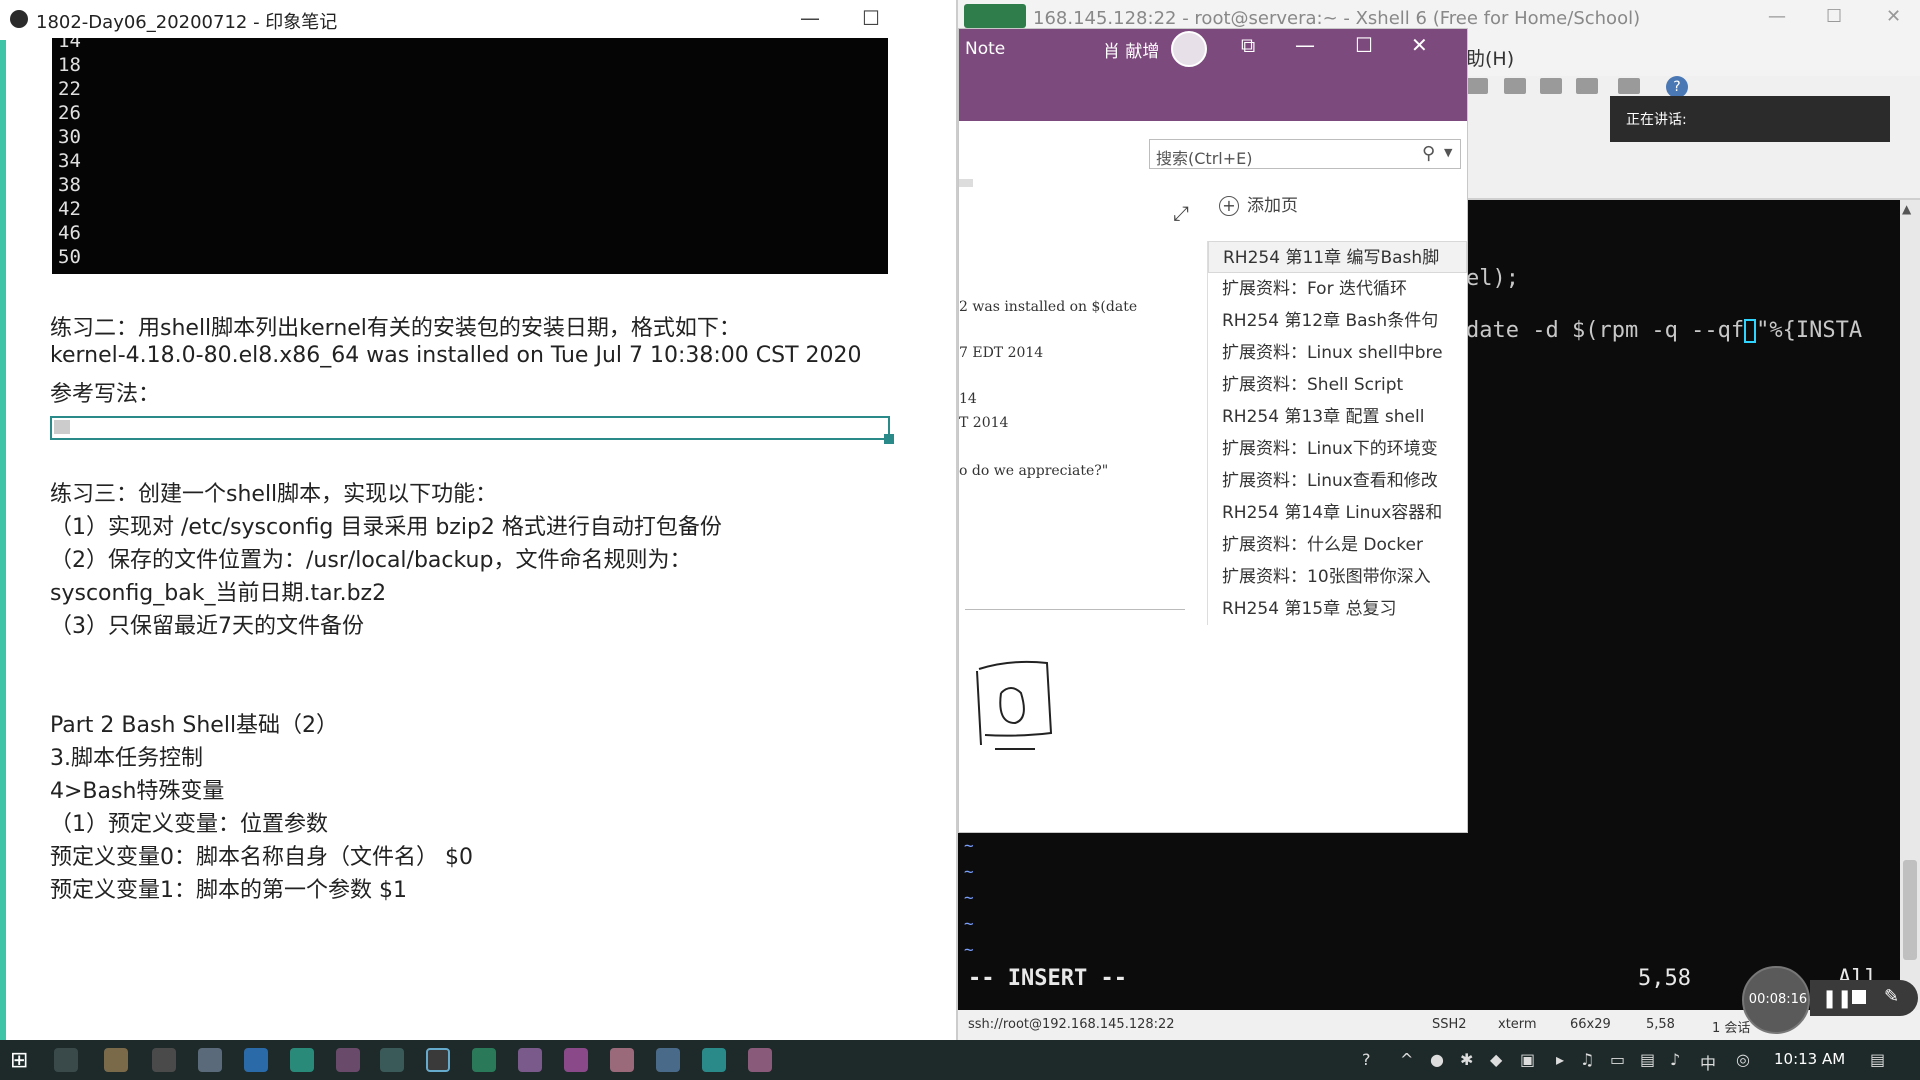  Describe the element at coordinates (1708, 1062) in the screenshot. I see `input-method-icon: 中` at that location.